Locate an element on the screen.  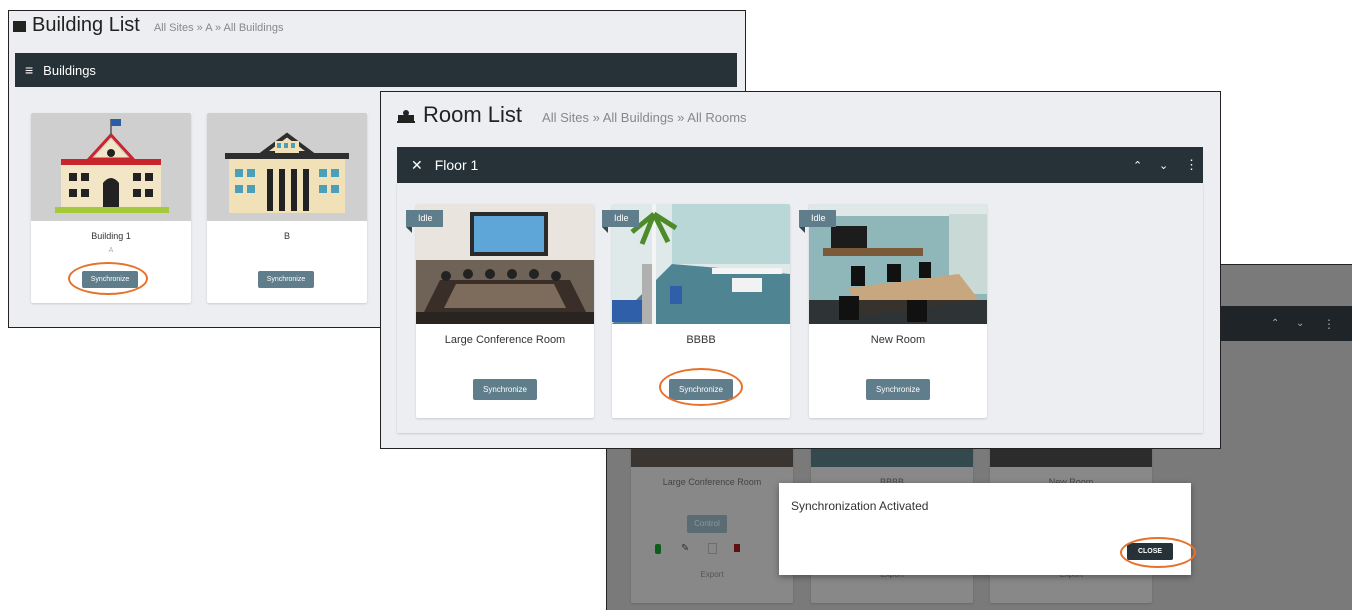
menu-icon: ≡ is located at coordinates (29, 70).